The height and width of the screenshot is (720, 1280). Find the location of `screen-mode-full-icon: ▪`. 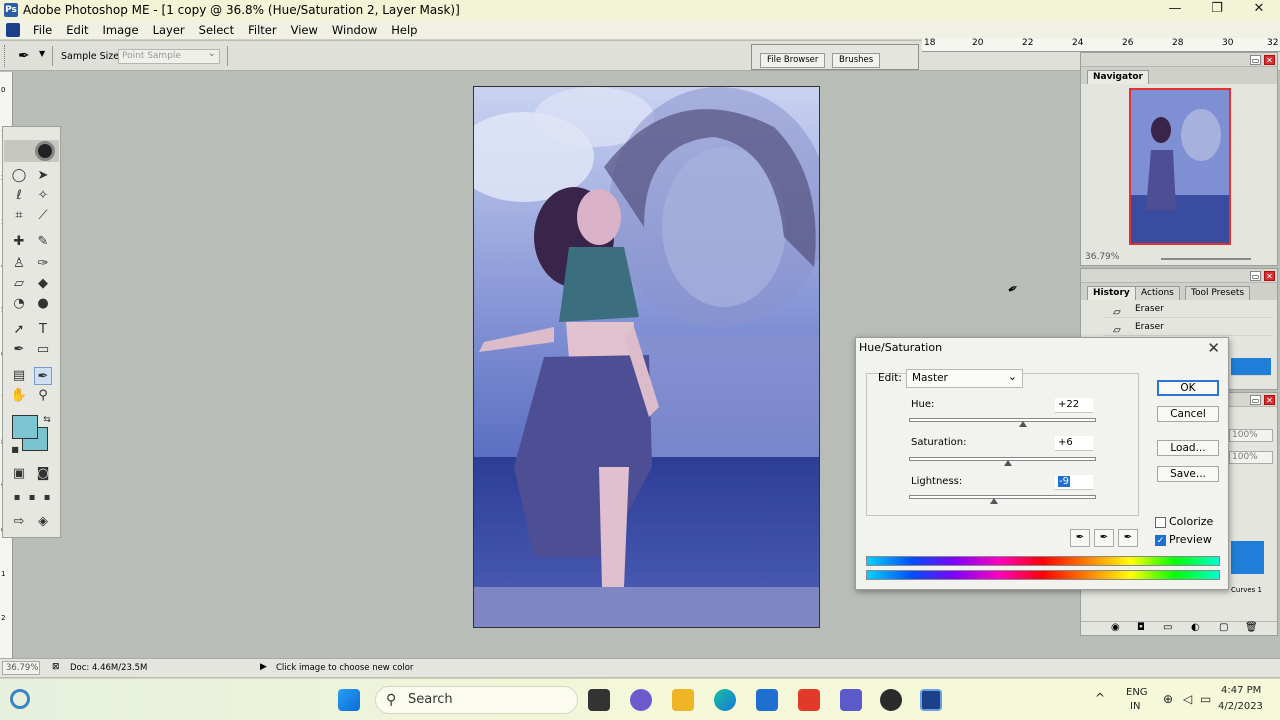

screen-mode-full-icon: ▪ is located at coordinates (47, 498).